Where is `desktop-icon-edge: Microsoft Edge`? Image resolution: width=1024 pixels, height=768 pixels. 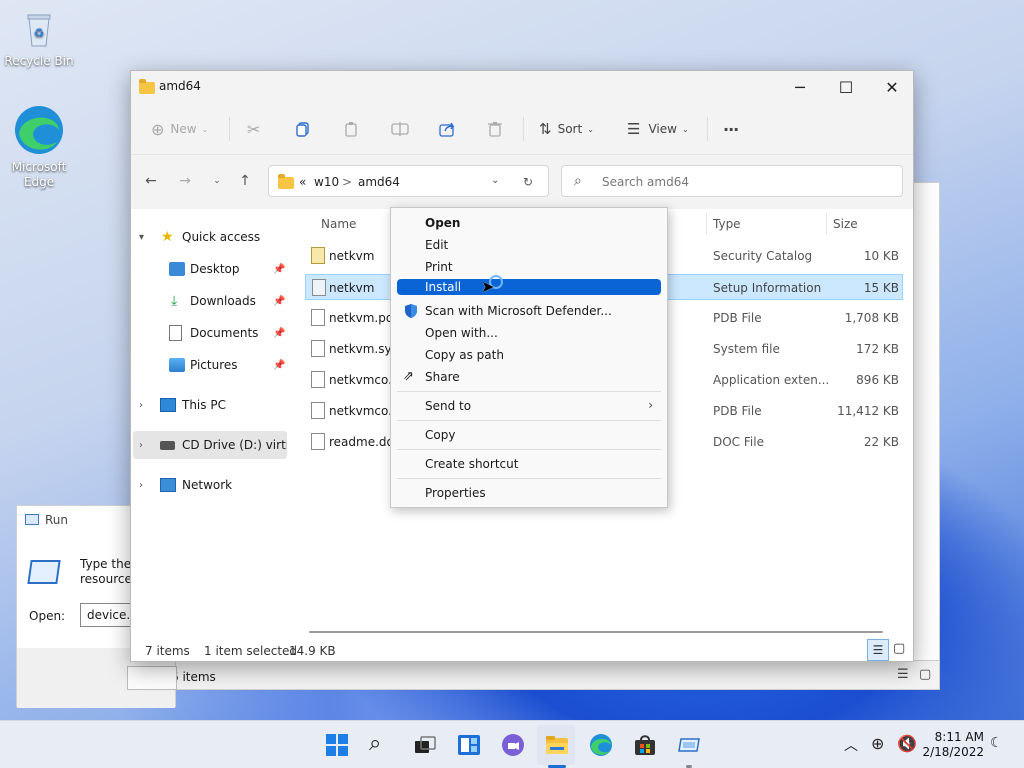 desktop-icon-edge: Microsoft Edge is located at coordinates (39, 147).